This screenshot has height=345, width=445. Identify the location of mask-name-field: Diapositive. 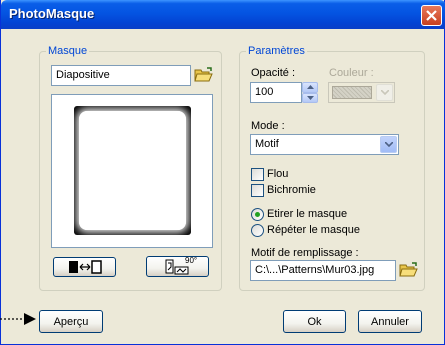
(121, 75).